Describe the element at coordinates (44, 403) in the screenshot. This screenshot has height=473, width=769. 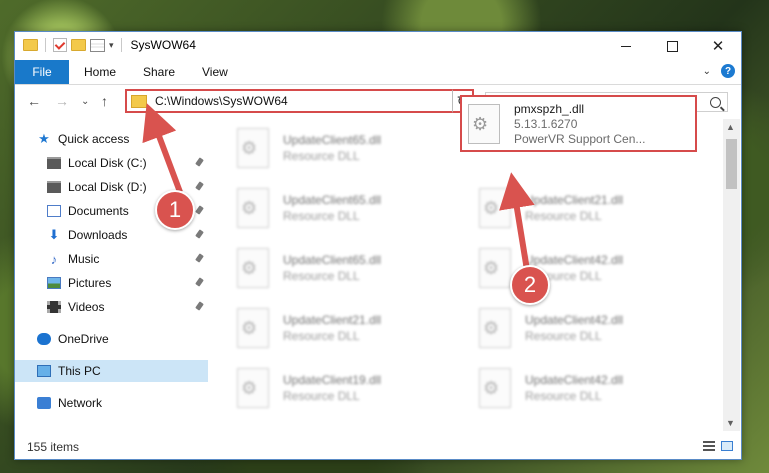
I see `network-icon` at that location.